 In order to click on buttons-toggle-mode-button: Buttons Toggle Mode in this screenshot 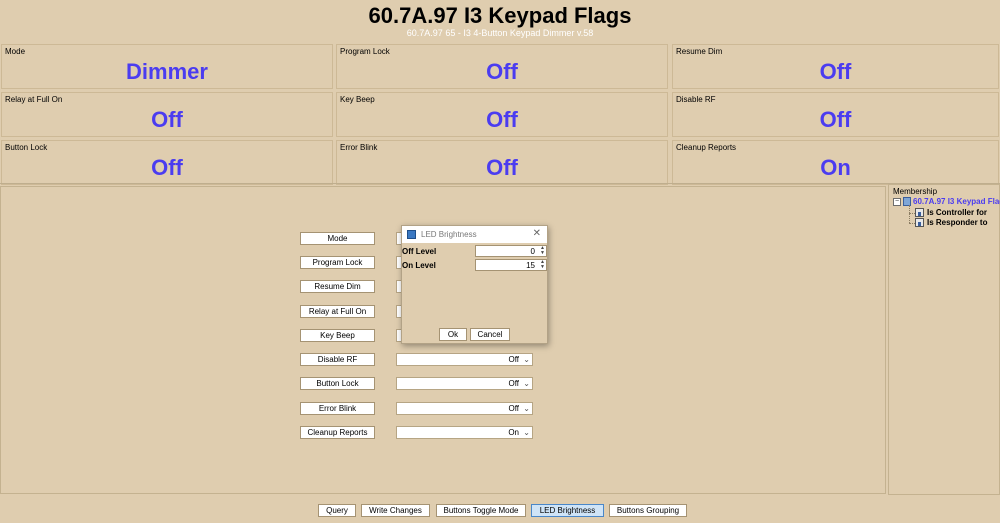, I will do `click(481, 510)`.